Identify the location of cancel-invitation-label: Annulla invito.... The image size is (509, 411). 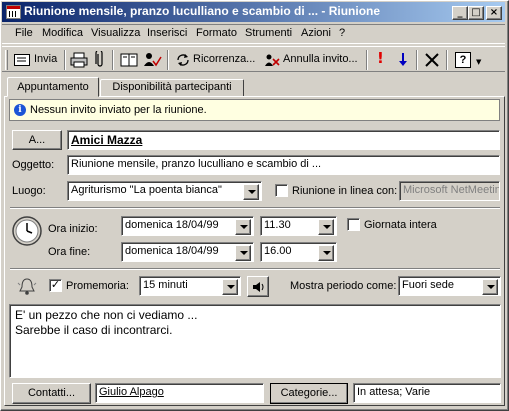
(320, 59).